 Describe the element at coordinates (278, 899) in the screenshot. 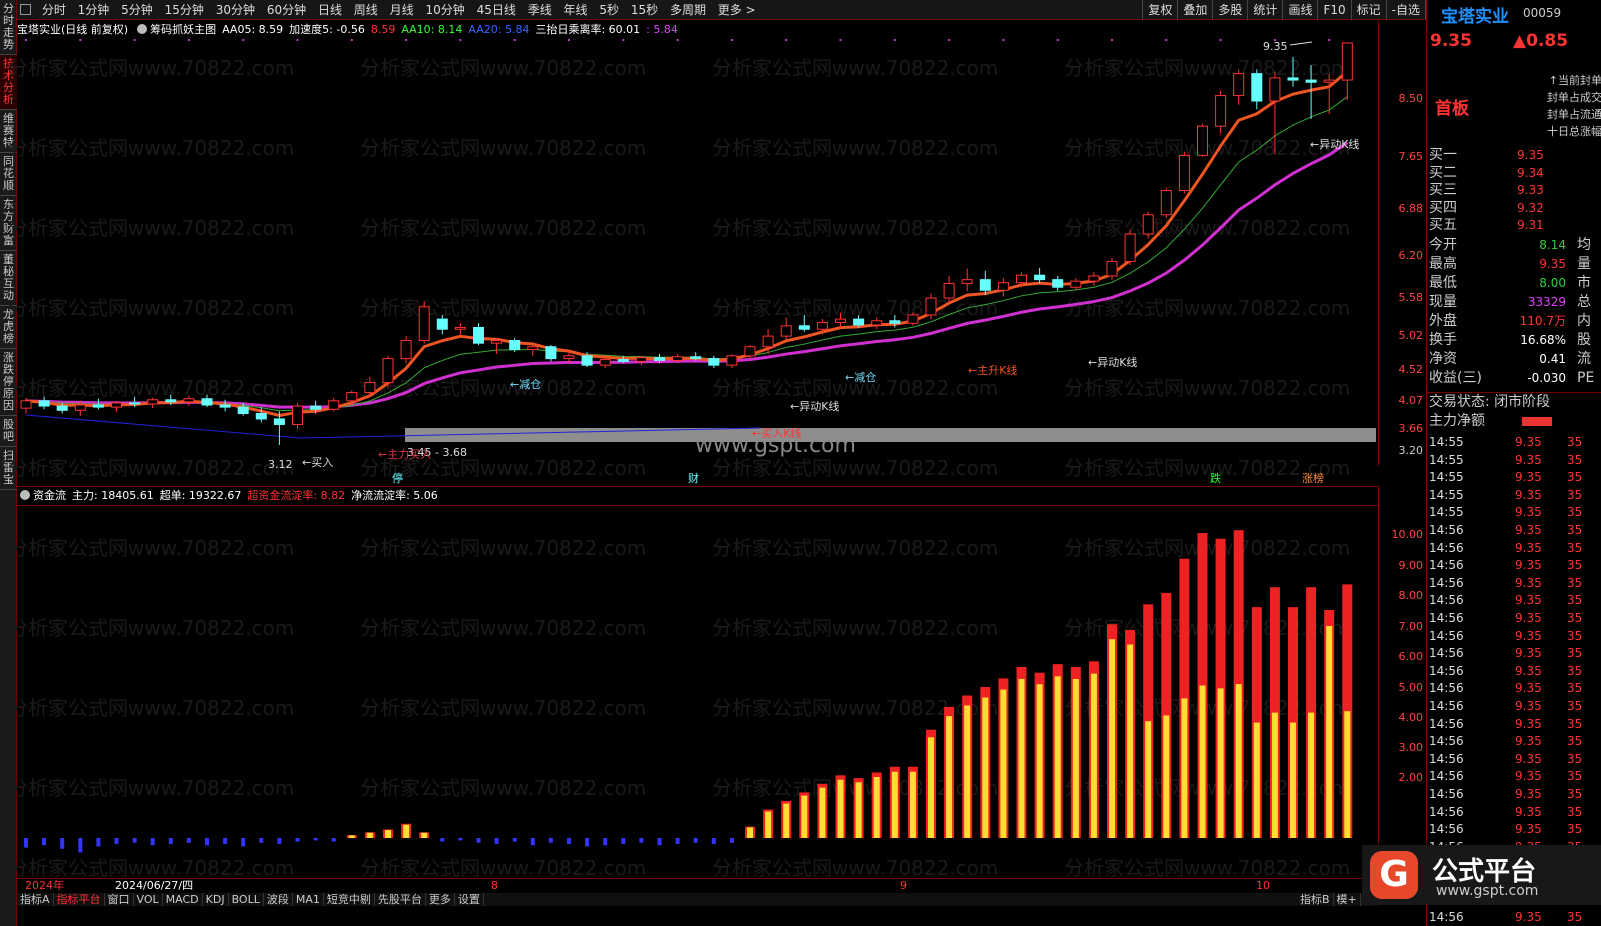

I see `indicator-tab: 波段` at that location.